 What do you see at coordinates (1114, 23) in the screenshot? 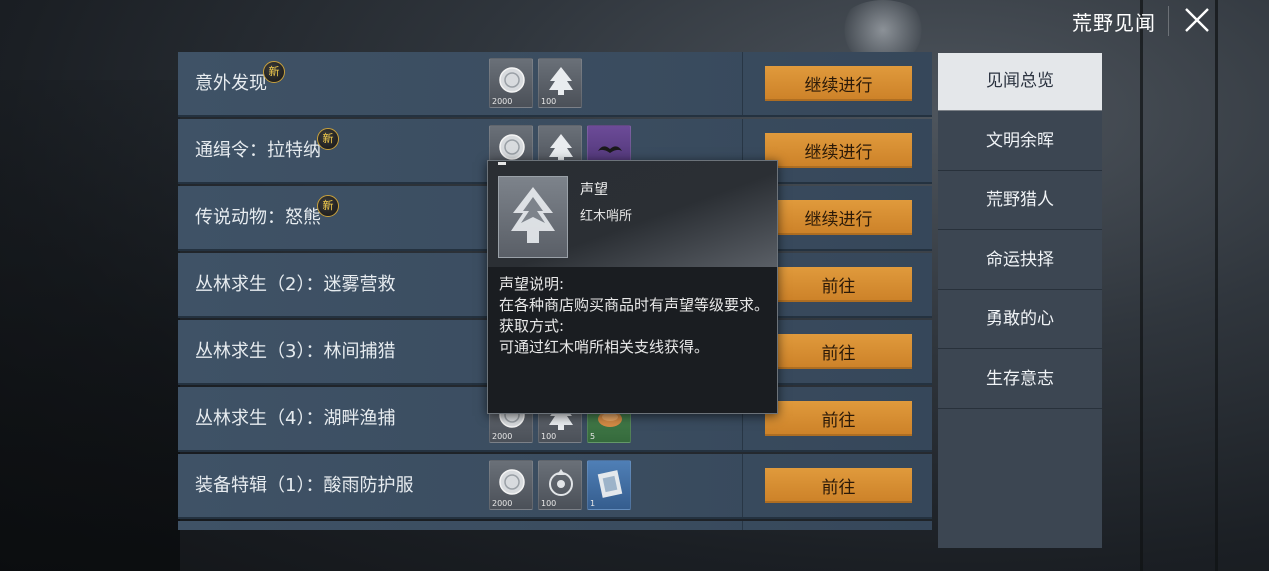
I see `page-title: 荒野见闻` at bounding box center [1114, 23].